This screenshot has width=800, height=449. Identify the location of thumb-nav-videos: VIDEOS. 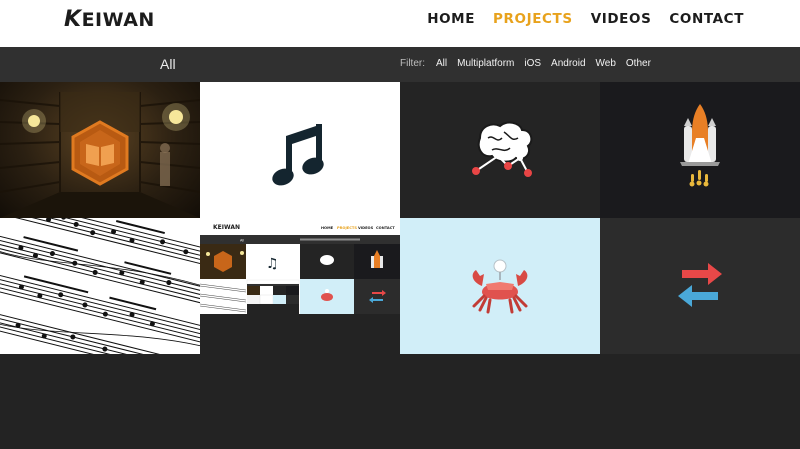
(366, 228).